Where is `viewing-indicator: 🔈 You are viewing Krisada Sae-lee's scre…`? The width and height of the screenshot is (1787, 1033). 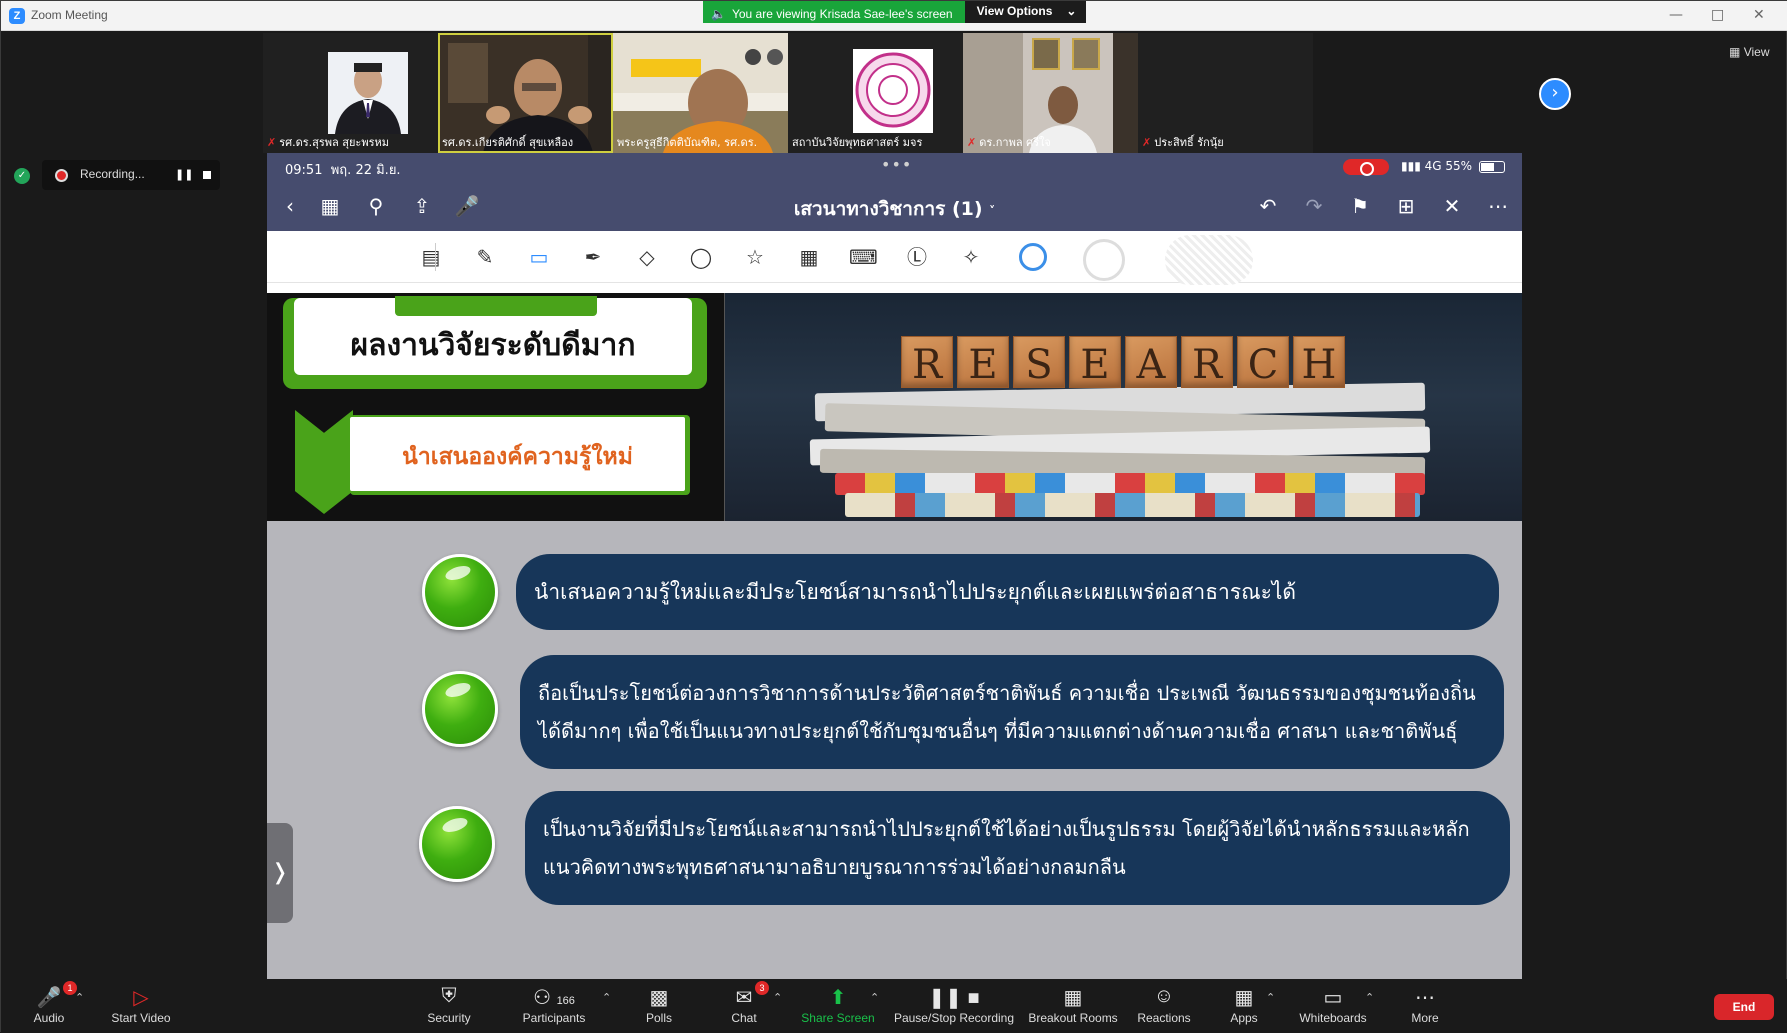
viewing-indicator: 🔈 You are viewing Krisada Sae-lee's scre… is located at coordinates (834, 12).